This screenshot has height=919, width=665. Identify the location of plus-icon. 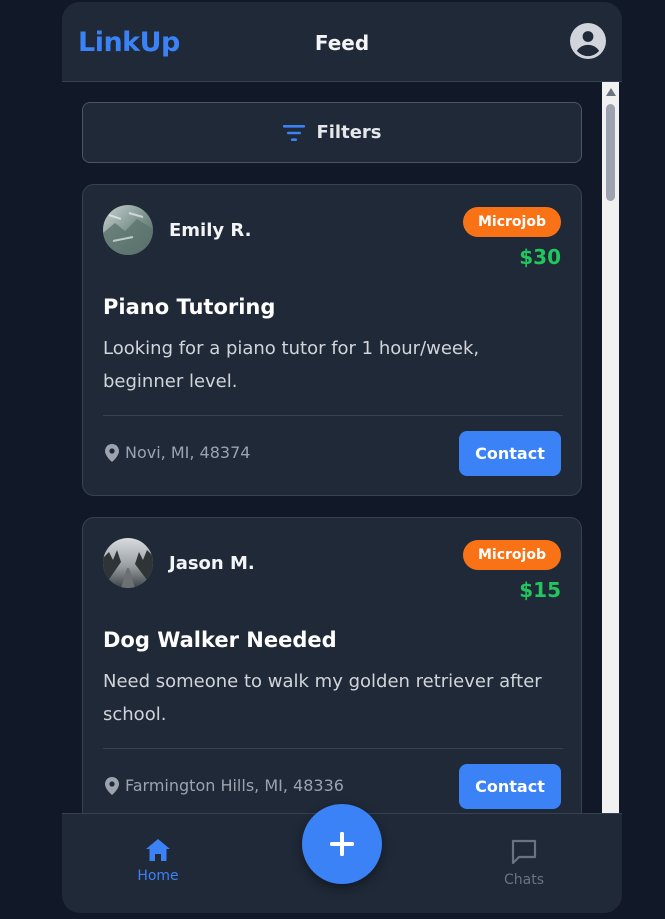
(342, 844).